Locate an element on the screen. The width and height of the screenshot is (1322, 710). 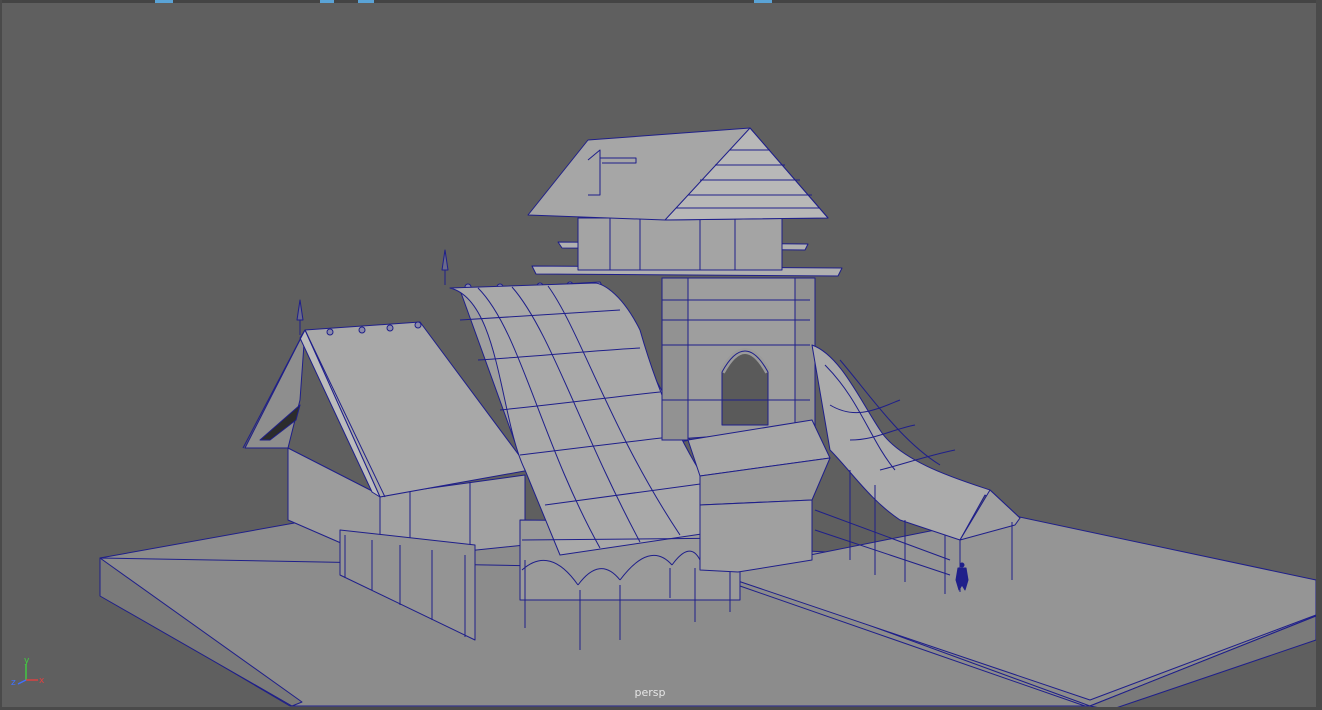
axis-gizmo: y x z is located at coordinates (28, 673).